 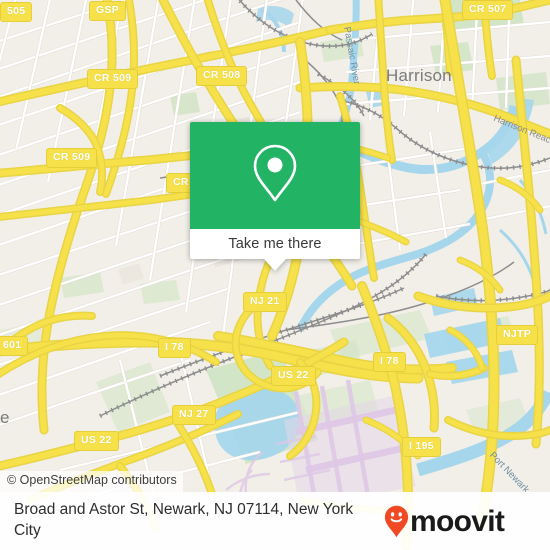 What do you see at coordinates (389, 362) in the screenshot?
I see `shield-i-78-right: I 78` at bounding box center [389, 362].